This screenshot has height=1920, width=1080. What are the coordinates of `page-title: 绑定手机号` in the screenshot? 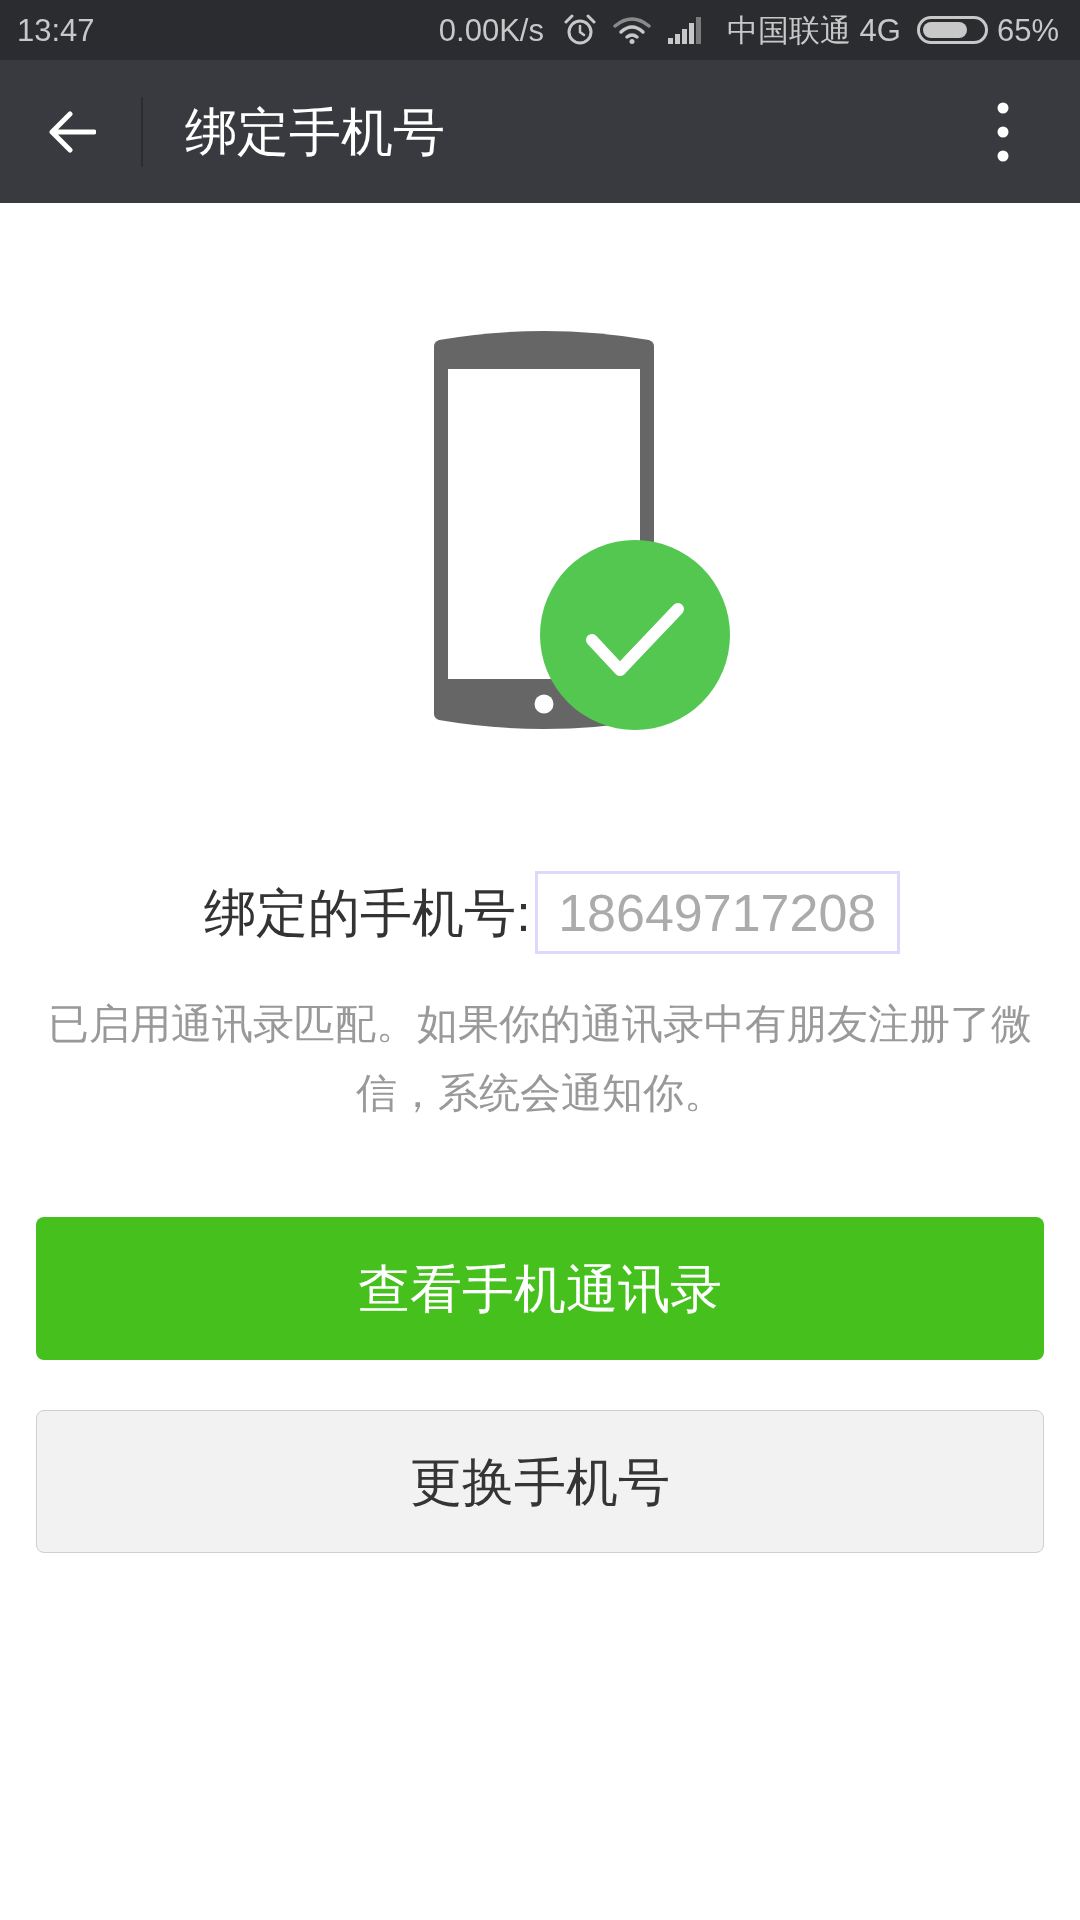 It's located at (315, 131).